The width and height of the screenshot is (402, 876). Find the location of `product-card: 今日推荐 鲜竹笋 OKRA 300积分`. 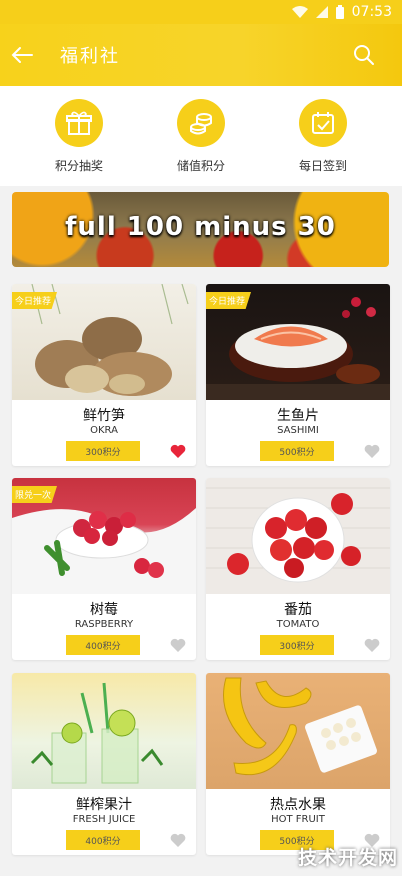

product-card: 今日推荐 鲜竹笋 OKRA 300积分 is located at coordinates (104, 375).